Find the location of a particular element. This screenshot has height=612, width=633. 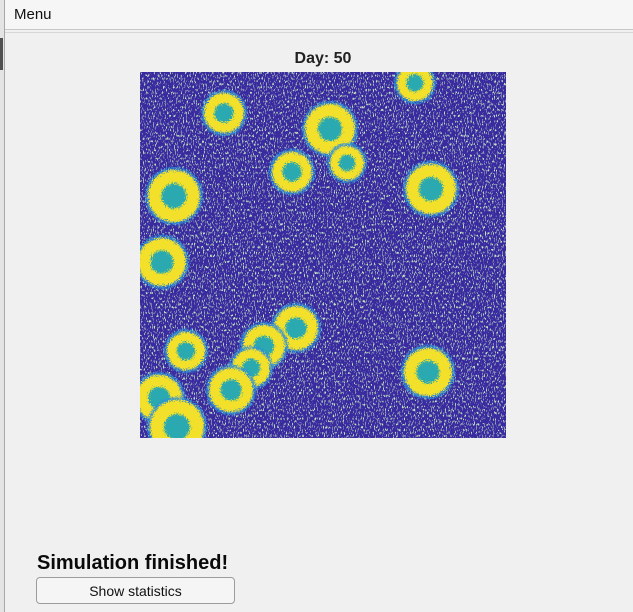

show-statistics-button: Show statistics is located at coordinates (135, 590).